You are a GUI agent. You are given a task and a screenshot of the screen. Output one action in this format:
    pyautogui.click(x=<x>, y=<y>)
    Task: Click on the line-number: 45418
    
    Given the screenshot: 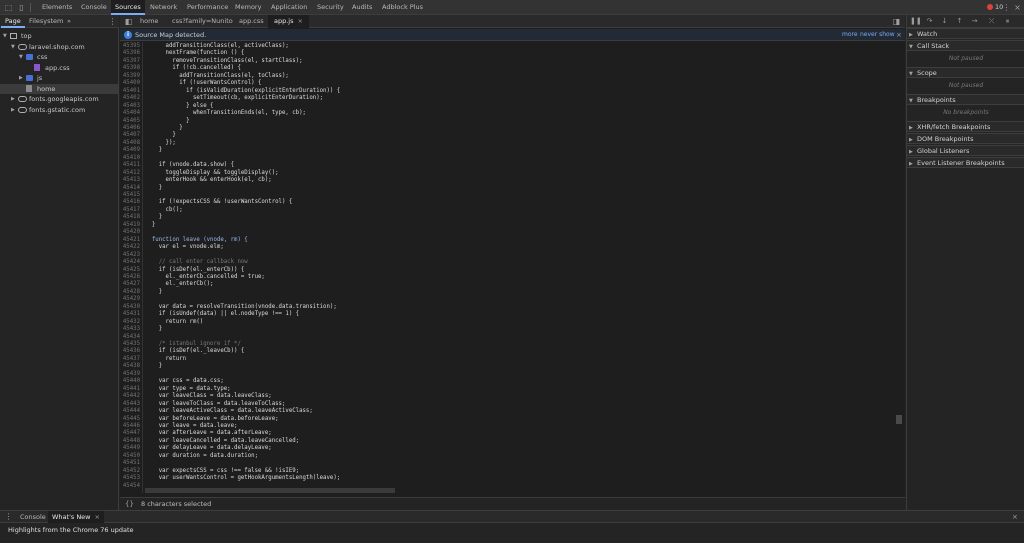 What is the action you would take?
    pyautogui.click(x=130, y=217)
    